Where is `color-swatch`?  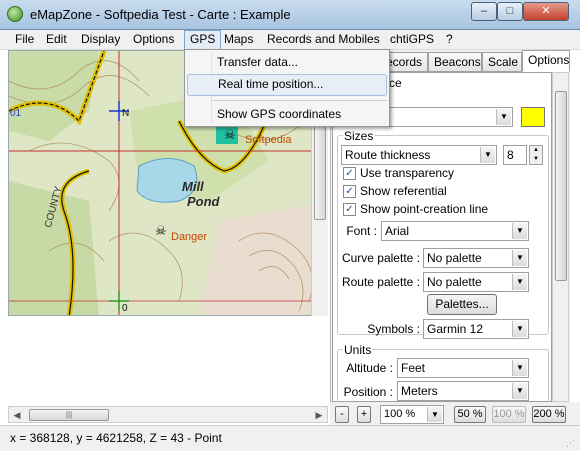 color-swatch is located at coordinates (533, 117).